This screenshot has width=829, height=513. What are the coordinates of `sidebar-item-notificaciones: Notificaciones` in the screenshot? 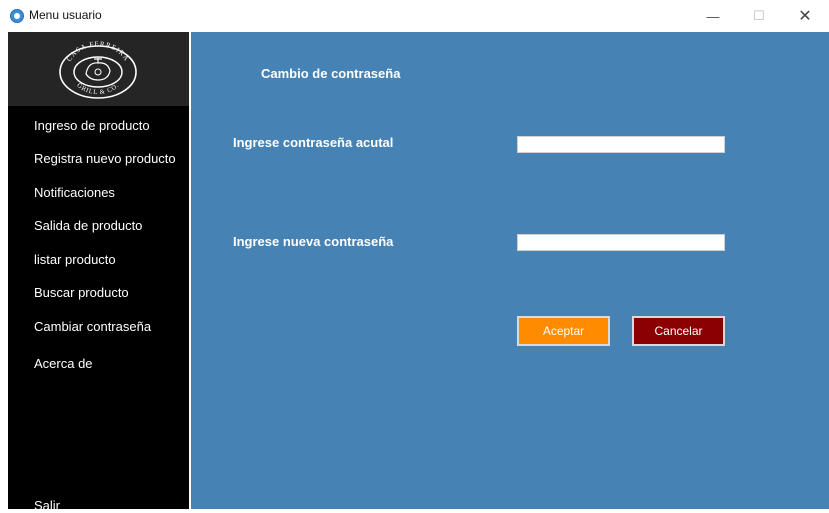 It's located at (74, 192).